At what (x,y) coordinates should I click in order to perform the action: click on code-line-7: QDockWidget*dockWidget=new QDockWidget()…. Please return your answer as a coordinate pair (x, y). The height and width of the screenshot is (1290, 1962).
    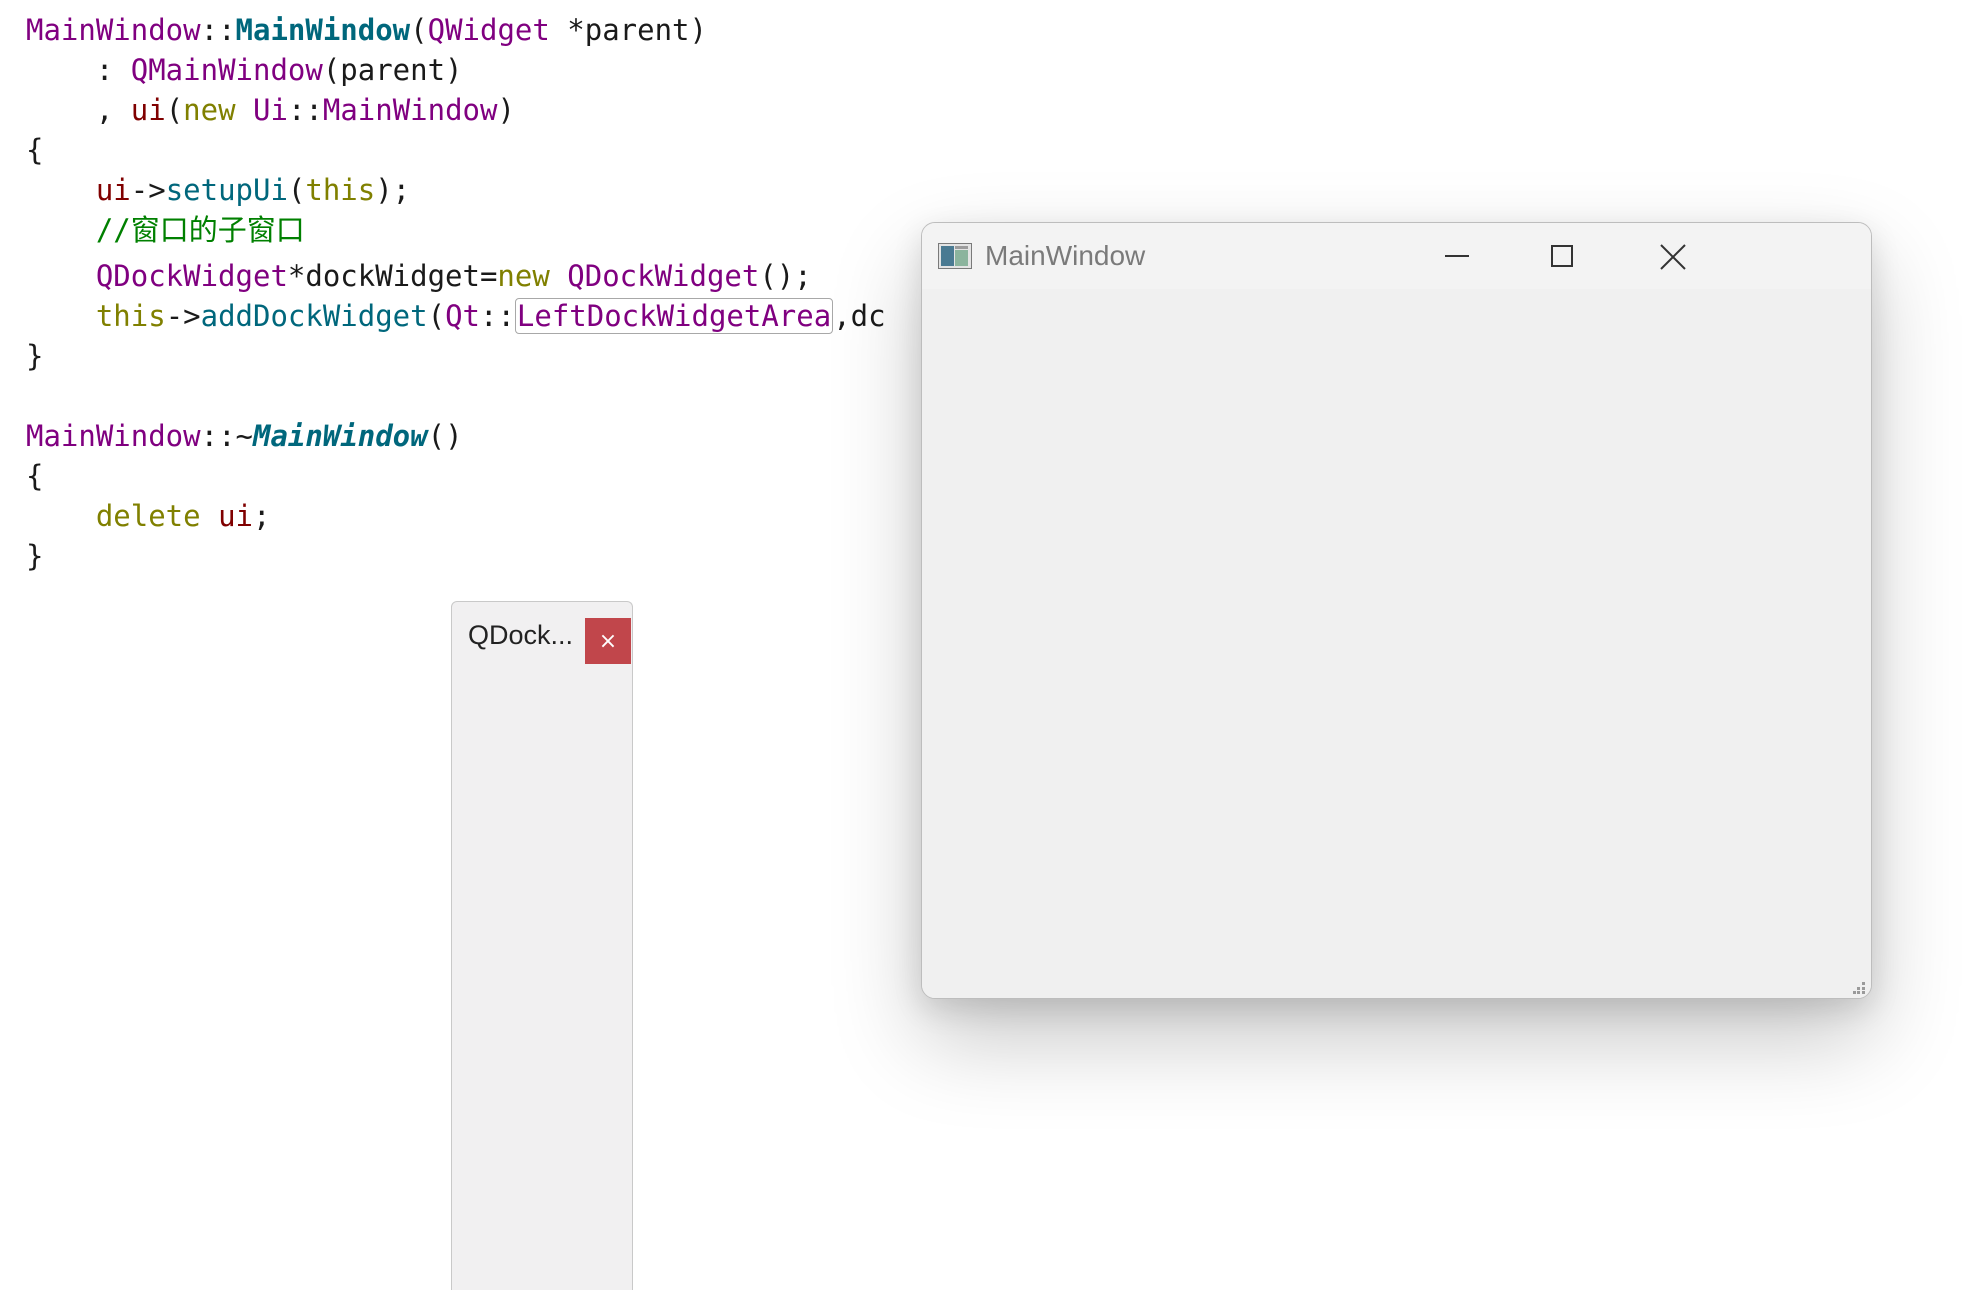
    Looking at the image, I should click on (453, 276).